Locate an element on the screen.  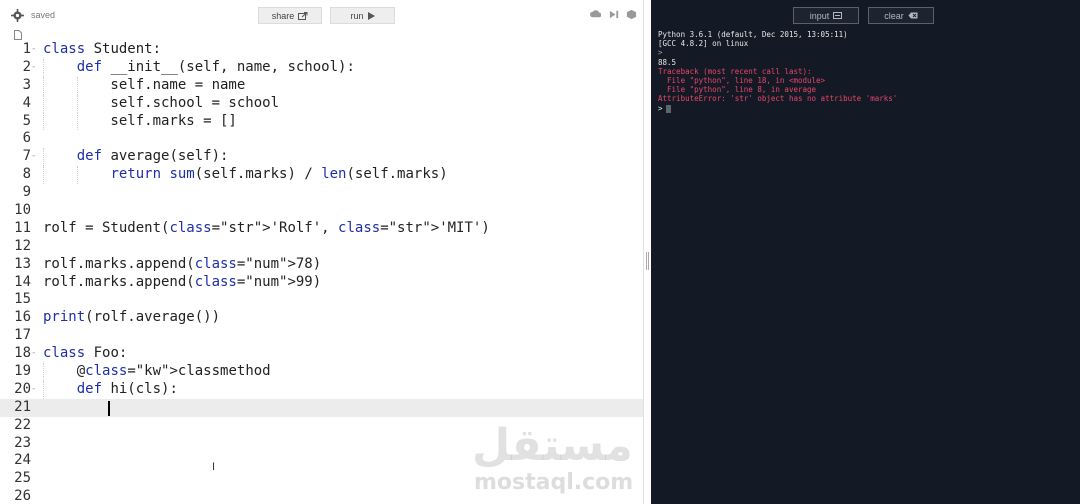
code-text: def average(self): is located at coordinates (152, 156).